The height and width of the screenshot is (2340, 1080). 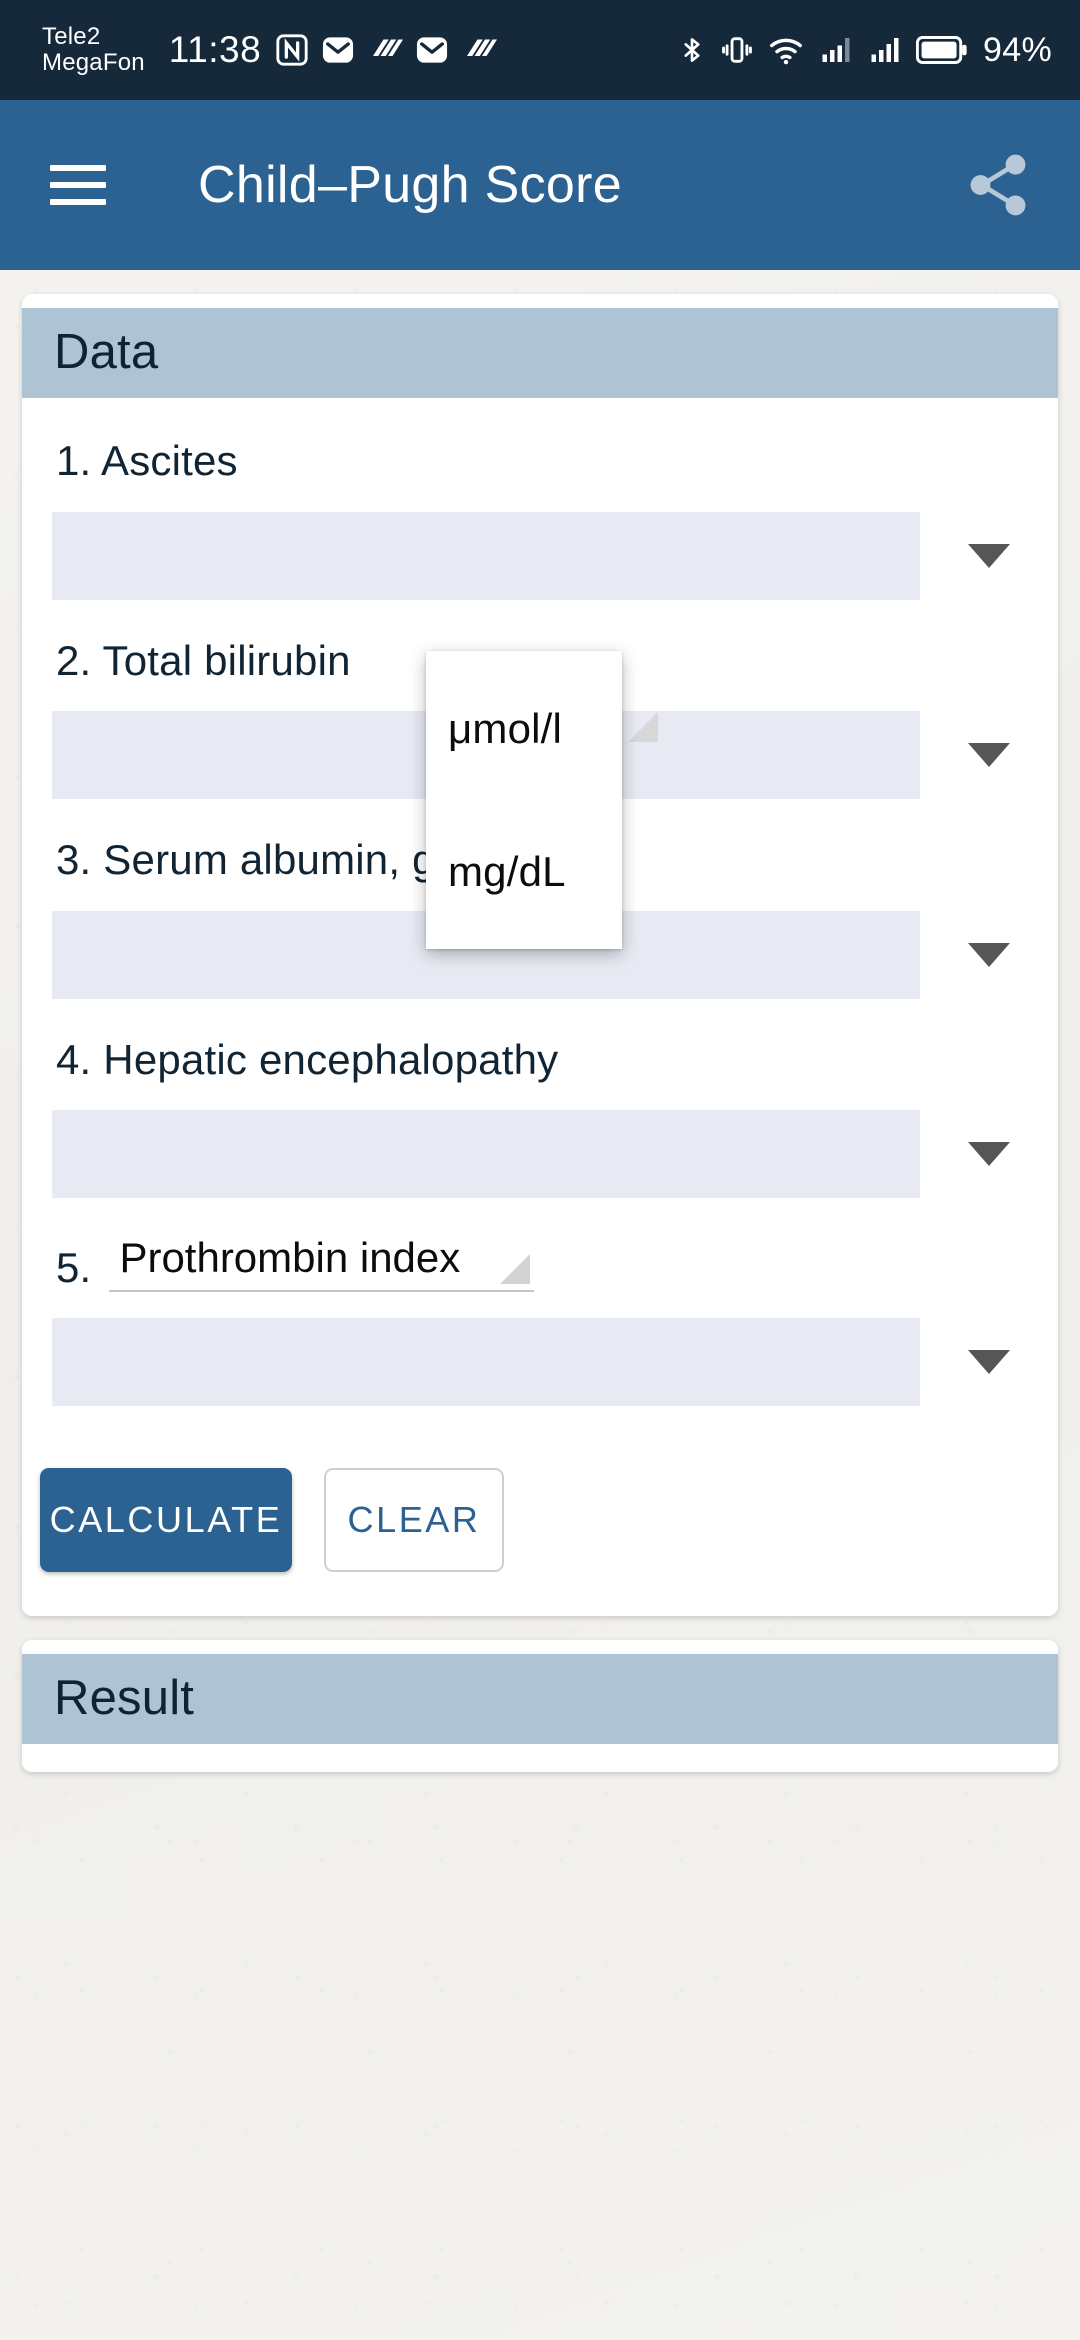 What do you see at coordinates (147, 460) in the screenshot?
I see `field-label-ascites: 1. Ascites` at bounding box center [147, 460].